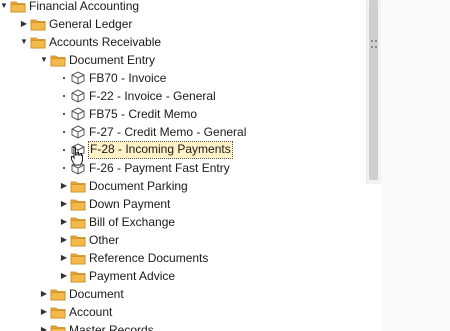 This screenshot has height=331, width=450. What do you see at coordinates (91, 24) in the screenshot?
I see `tree-node-label: General Ledger` at bounding box center [91, 24].